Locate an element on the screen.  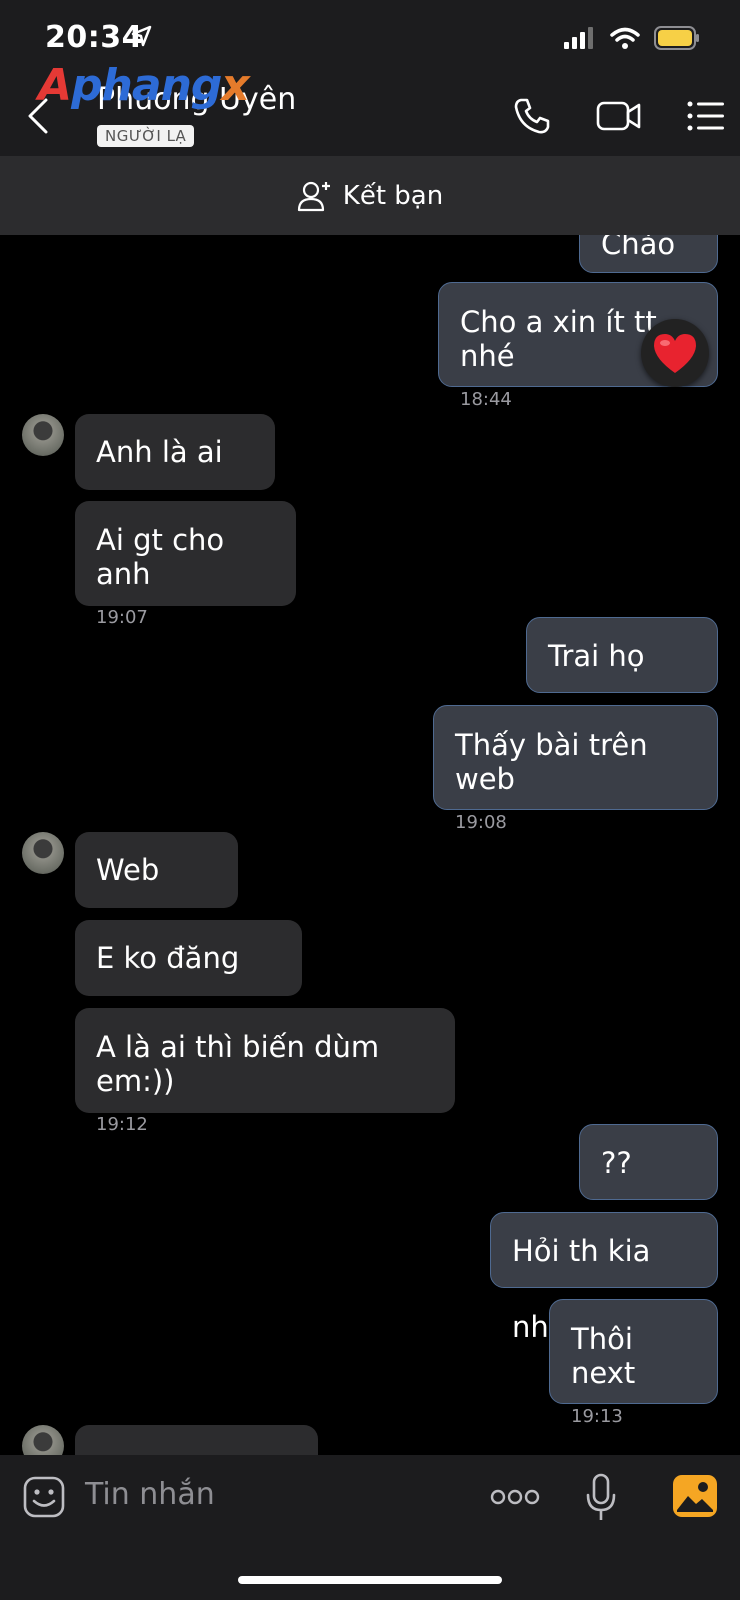
microphone-icon is located at coordinates (601, 1498).